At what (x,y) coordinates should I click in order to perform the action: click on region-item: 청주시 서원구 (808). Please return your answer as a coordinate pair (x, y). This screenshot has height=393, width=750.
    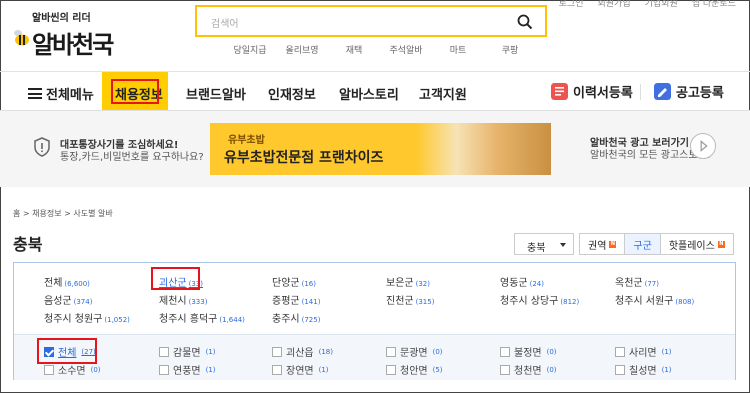
    Looking at the image, I should click on (654, 299).